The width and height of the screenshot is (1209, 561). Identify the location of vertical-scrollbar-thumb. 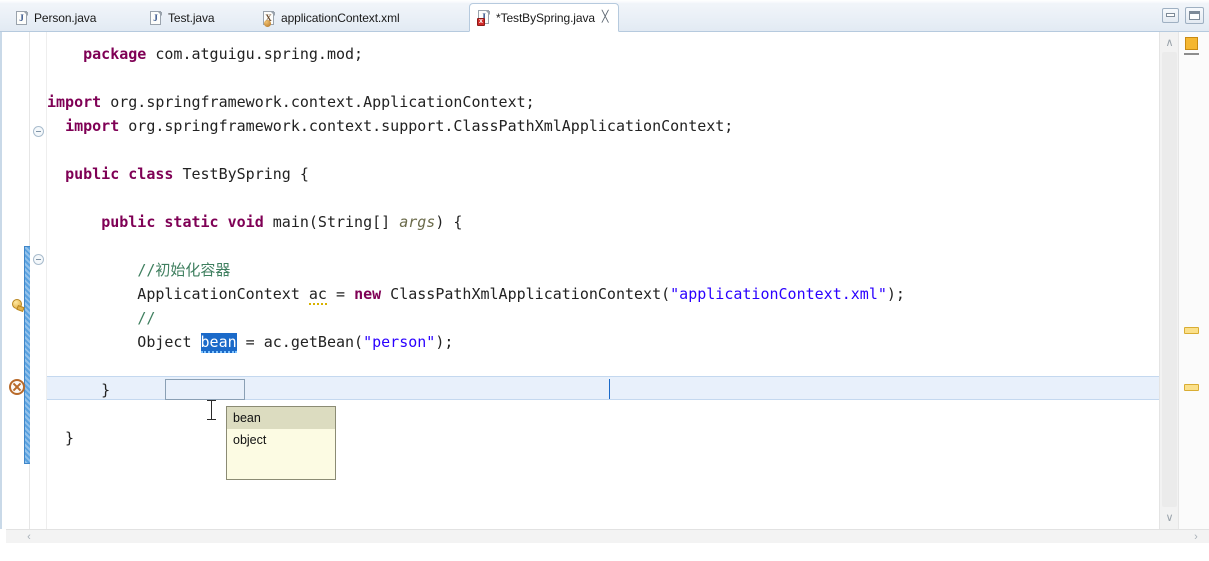
(1169, 279).